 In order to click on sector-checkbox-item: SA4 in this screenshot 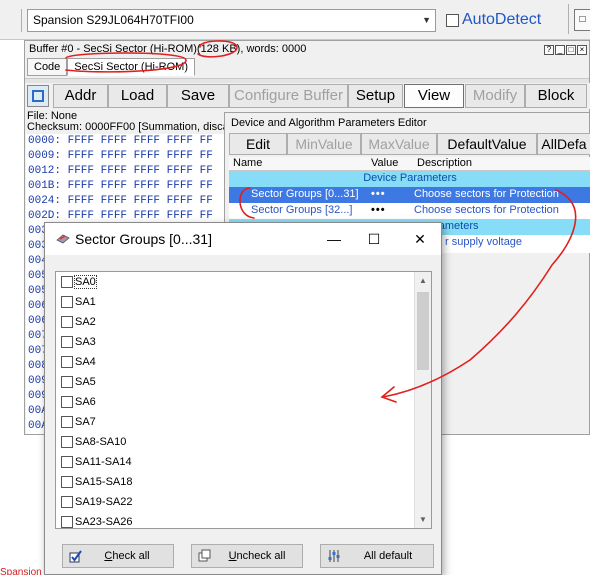, I will do `click(78, 362)`.